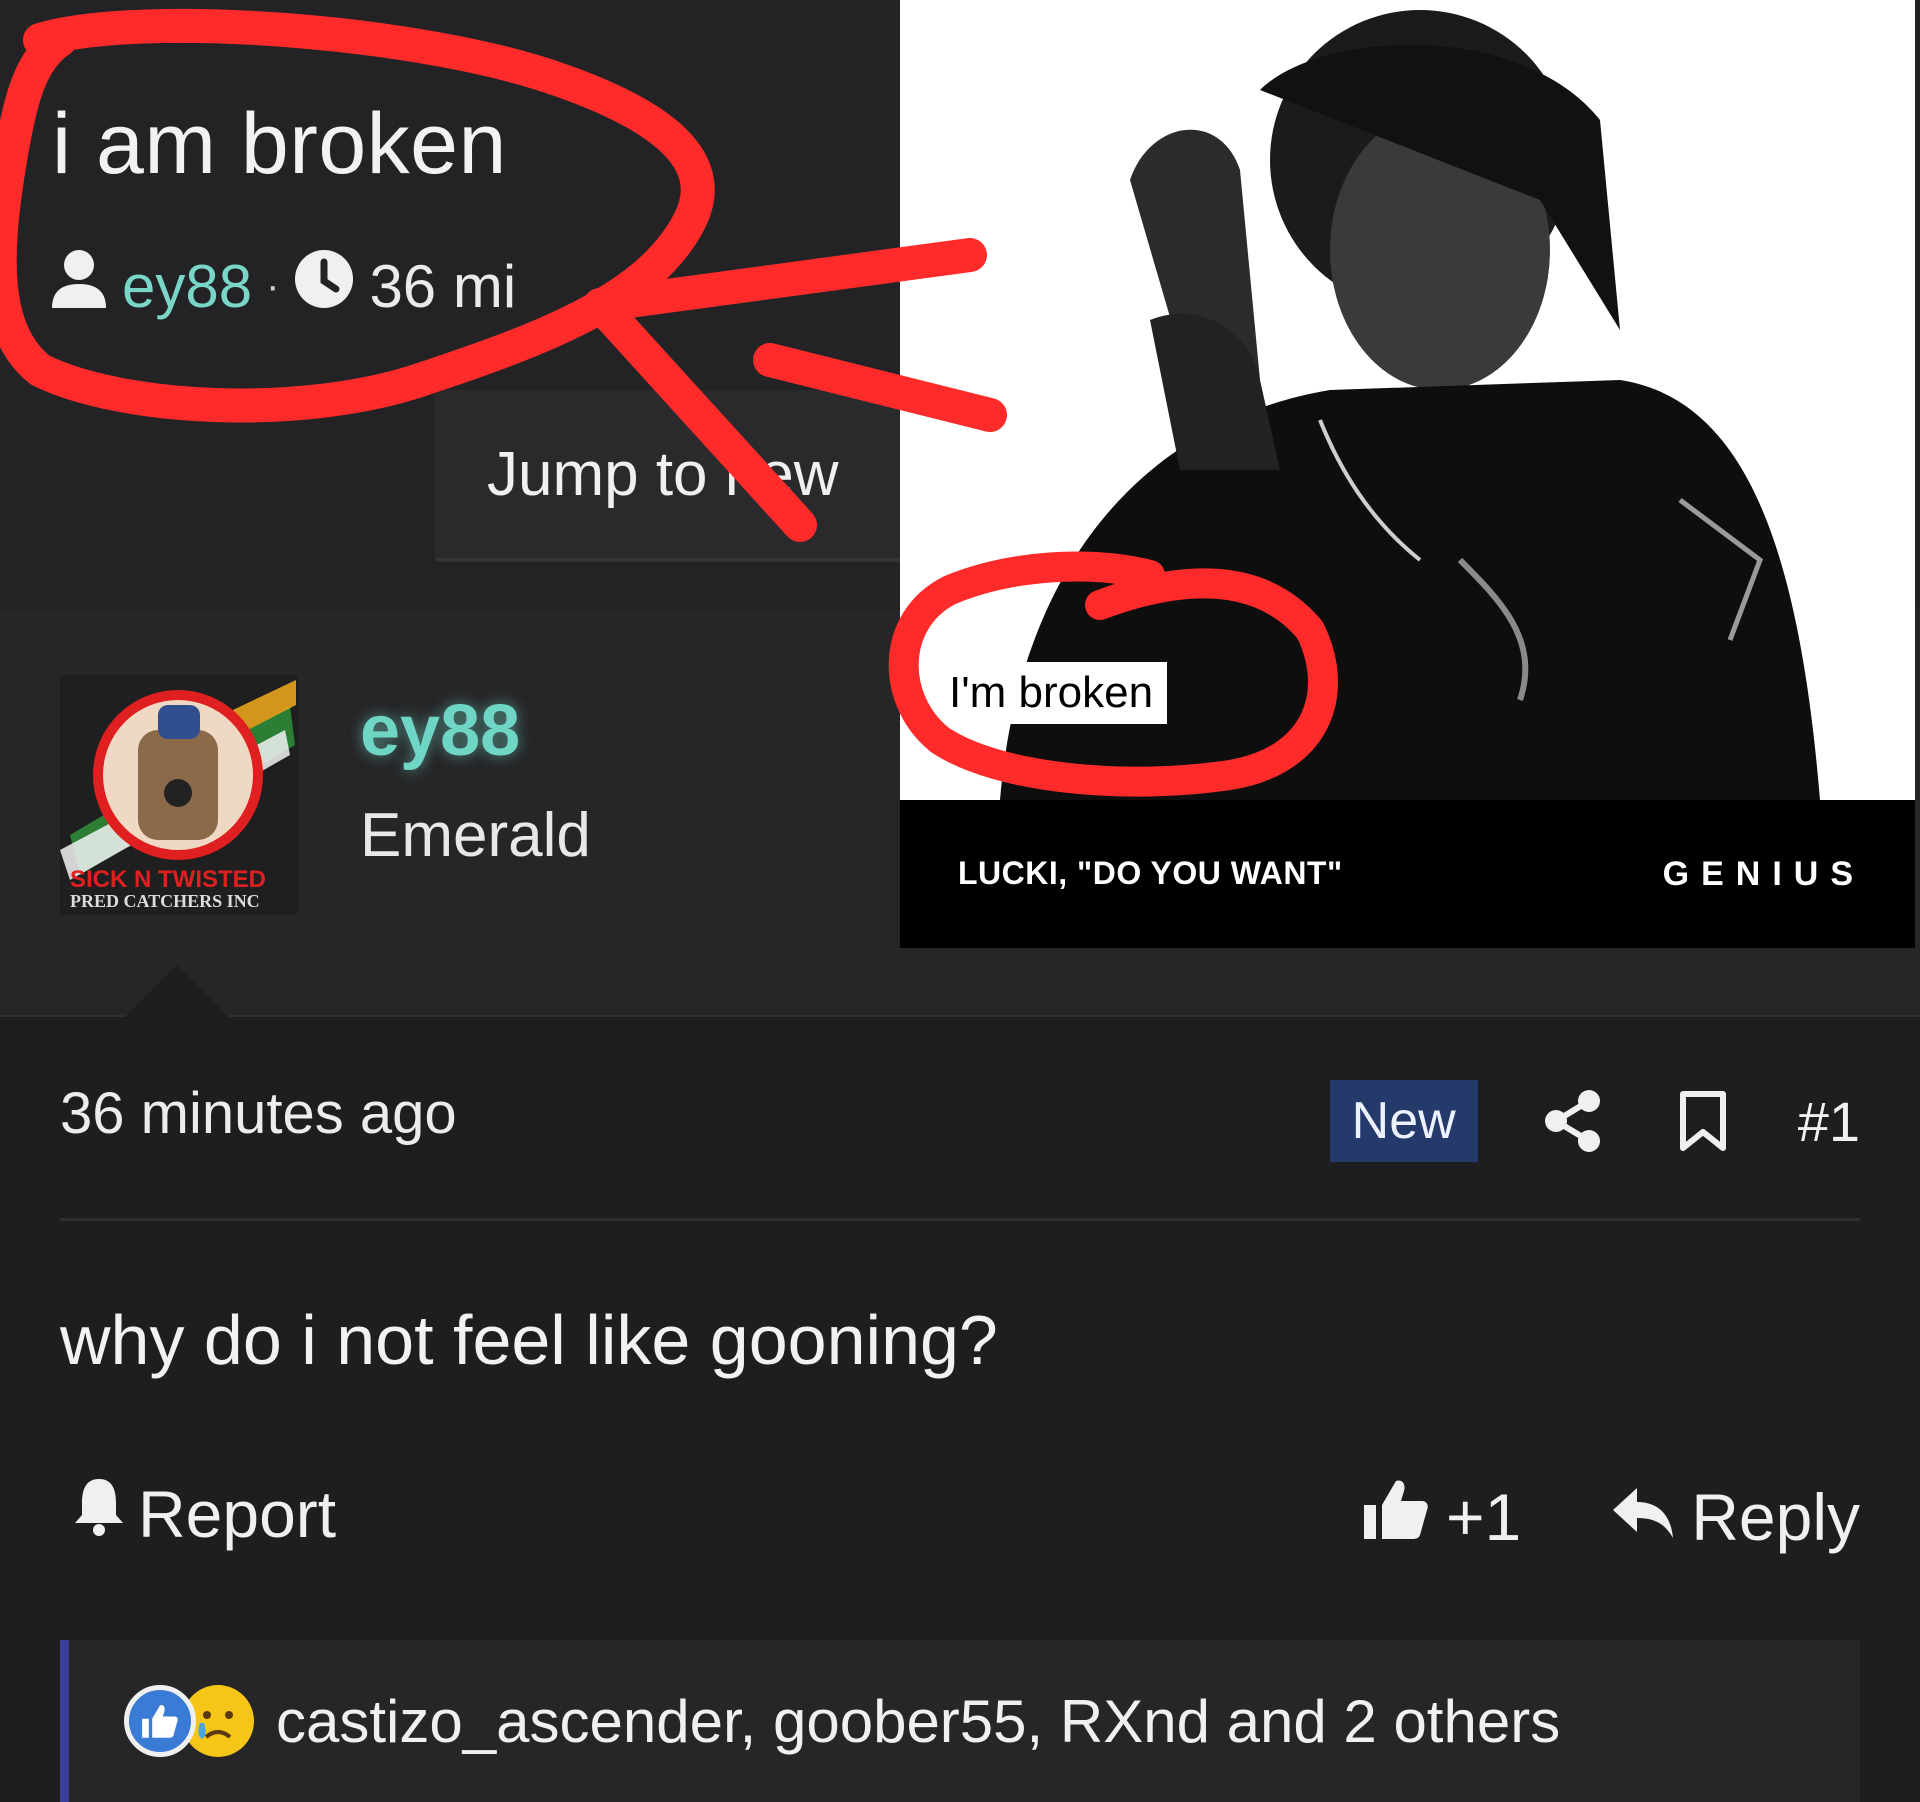 The width and height of the screenshot is (1920, 1802). What do you see at coordinates (960, 1219) in the screenshot?
I see `post-divider` at bounding box center [960, 1219].